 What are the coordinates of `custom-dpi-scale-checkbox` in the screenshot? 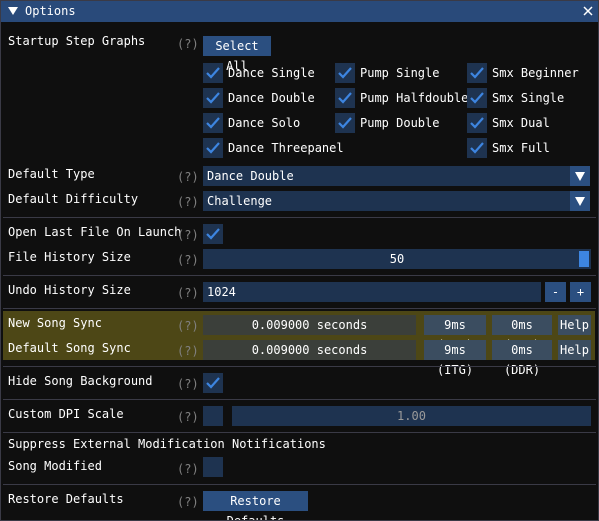 It's located at (213, 416).